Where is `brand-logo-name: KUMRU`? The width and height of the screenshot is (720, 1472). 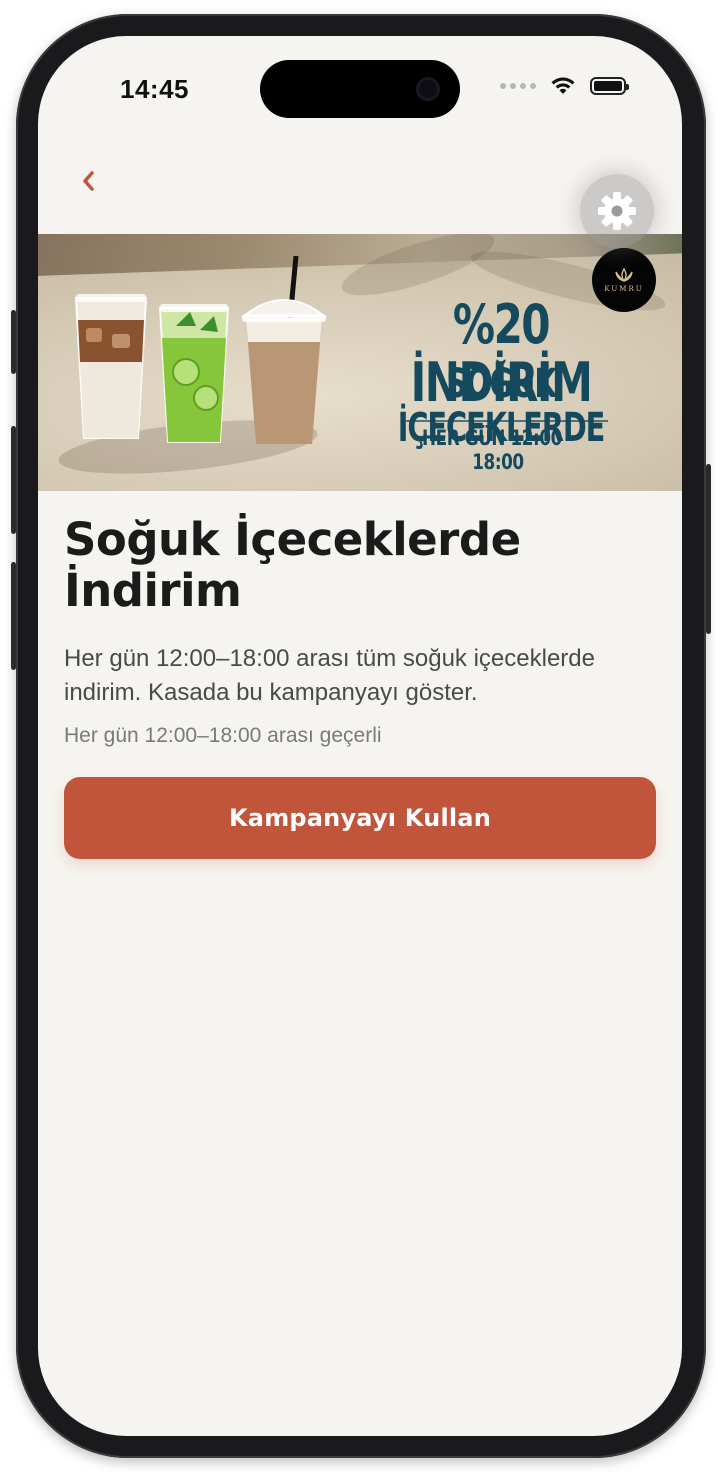 brand-logo-name: KUMRU is located at coordinates (624, 289).